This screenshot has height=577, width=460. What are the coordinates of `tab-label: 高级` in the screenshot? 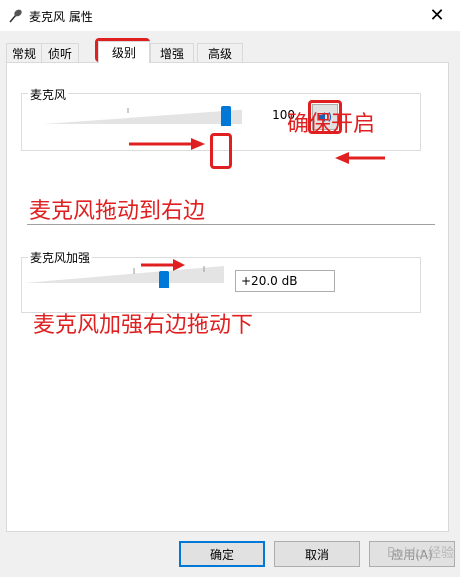 It's located at (219, 53).